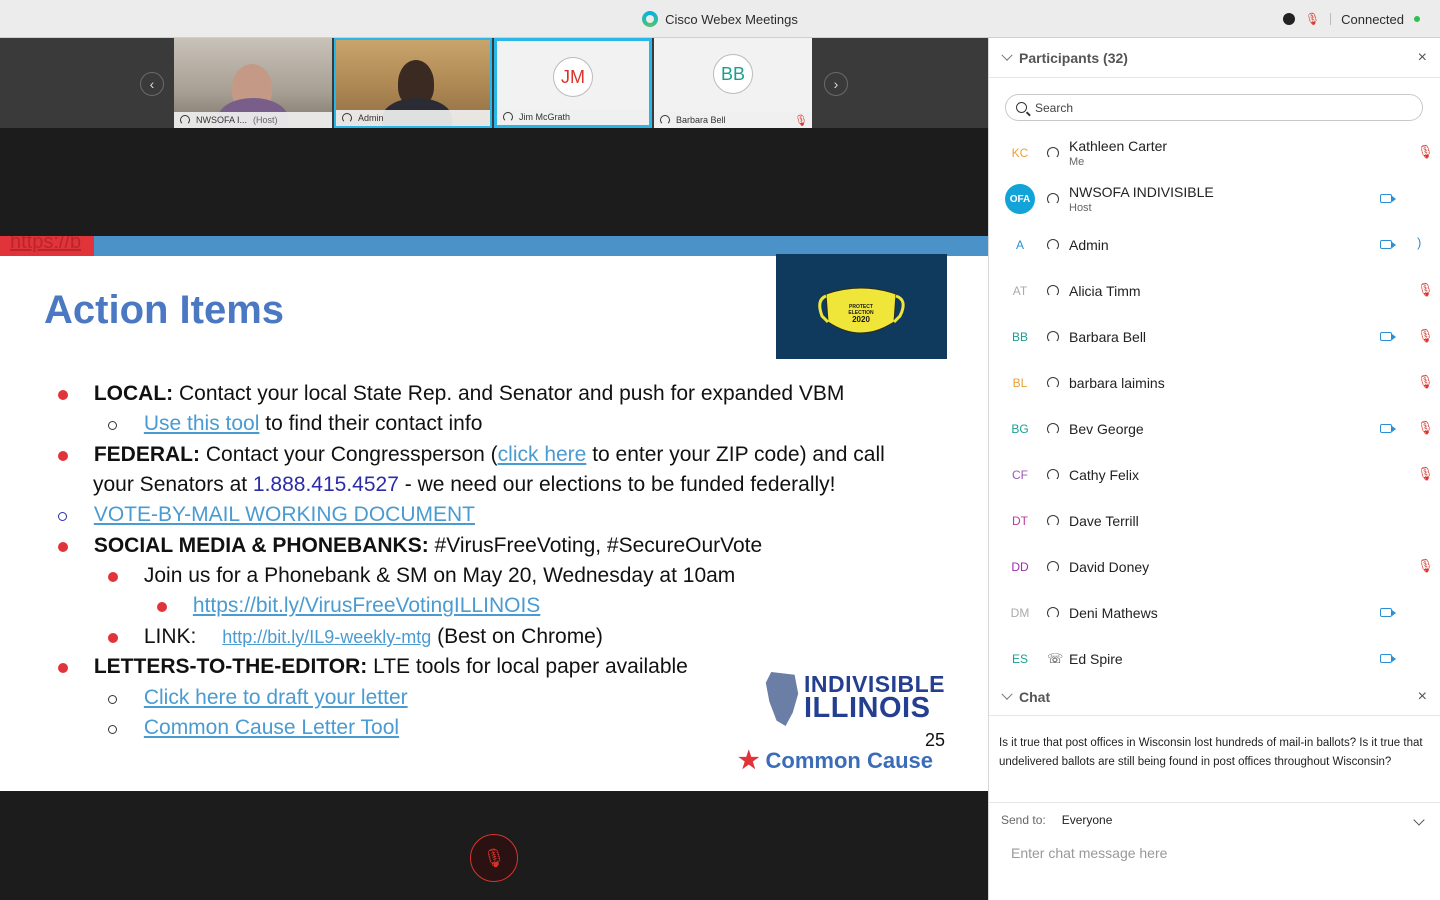  Describe the element at coordinates (1214, 613) in the screenshot. I see `participant-row: DM Deni Mathews` at that location.